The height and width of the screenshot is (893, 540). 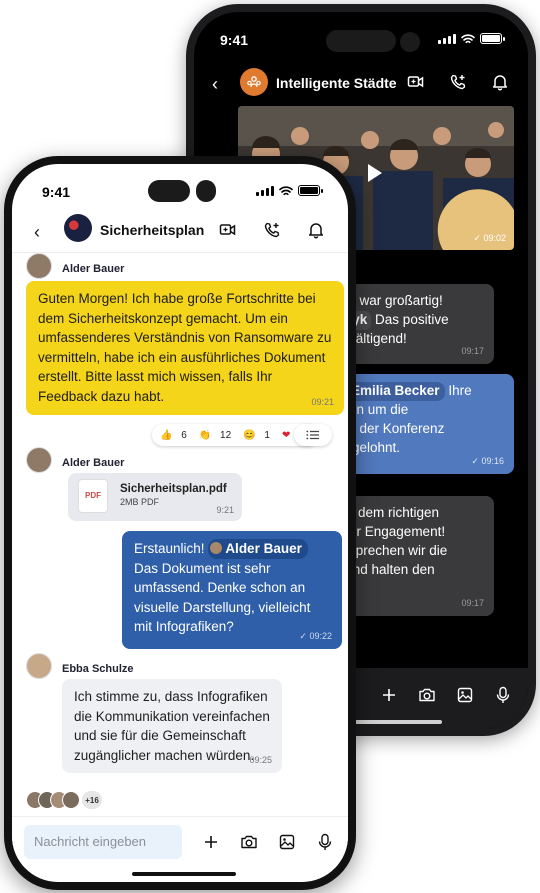 I want to click on list-icon, so click(x=312, y=435).